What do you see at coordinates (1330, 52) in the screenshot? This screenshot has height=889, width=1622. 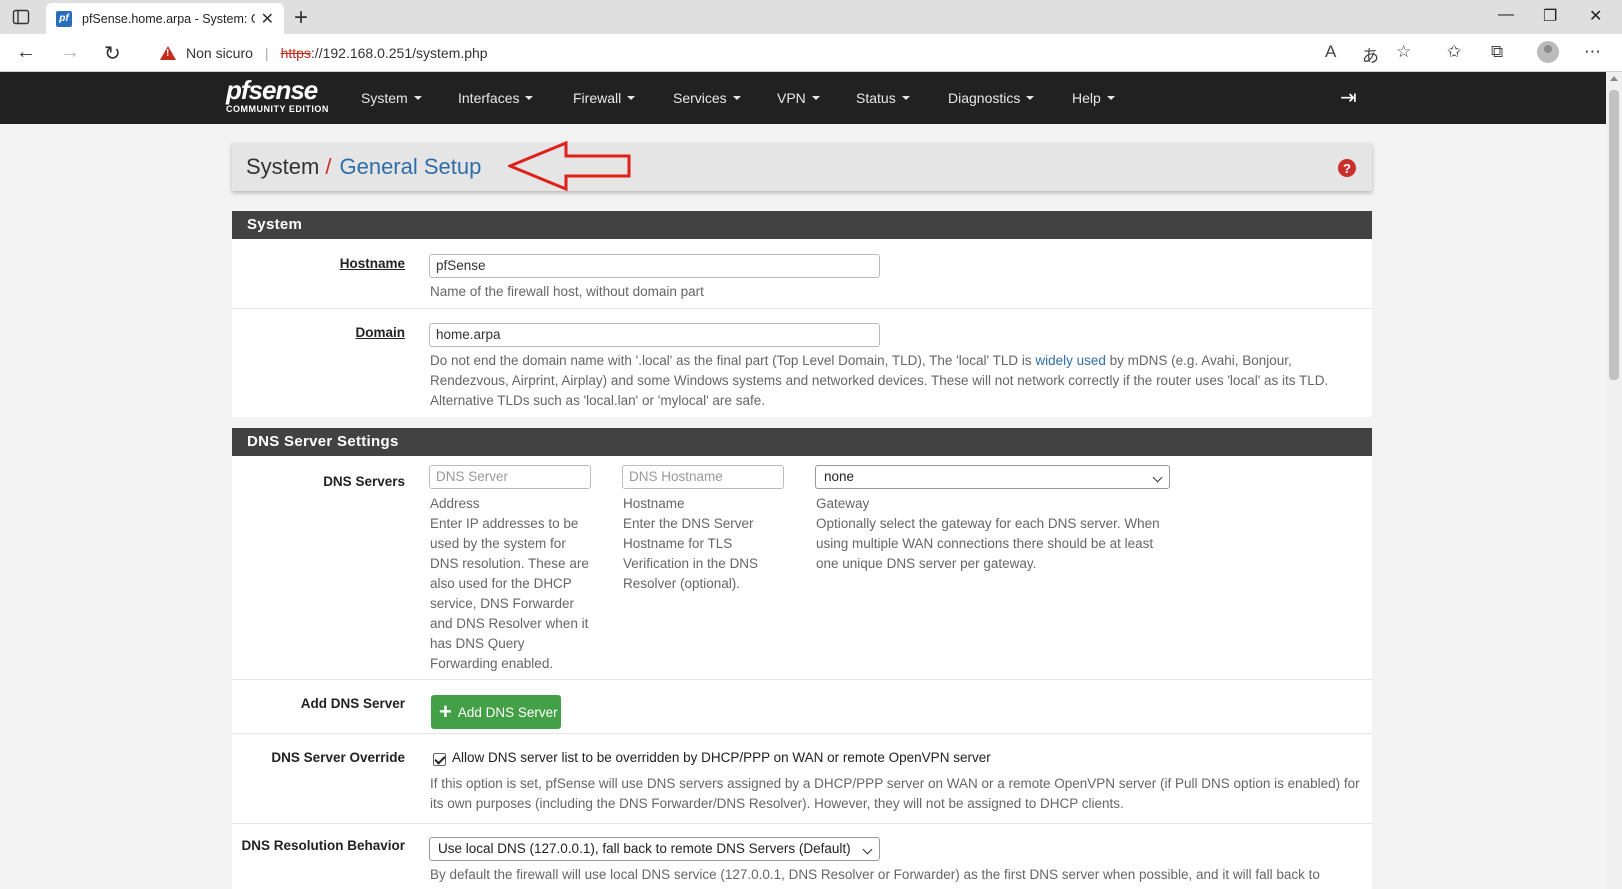 I see `read-aloud-icon: A` at bounding box center [1330, 52].